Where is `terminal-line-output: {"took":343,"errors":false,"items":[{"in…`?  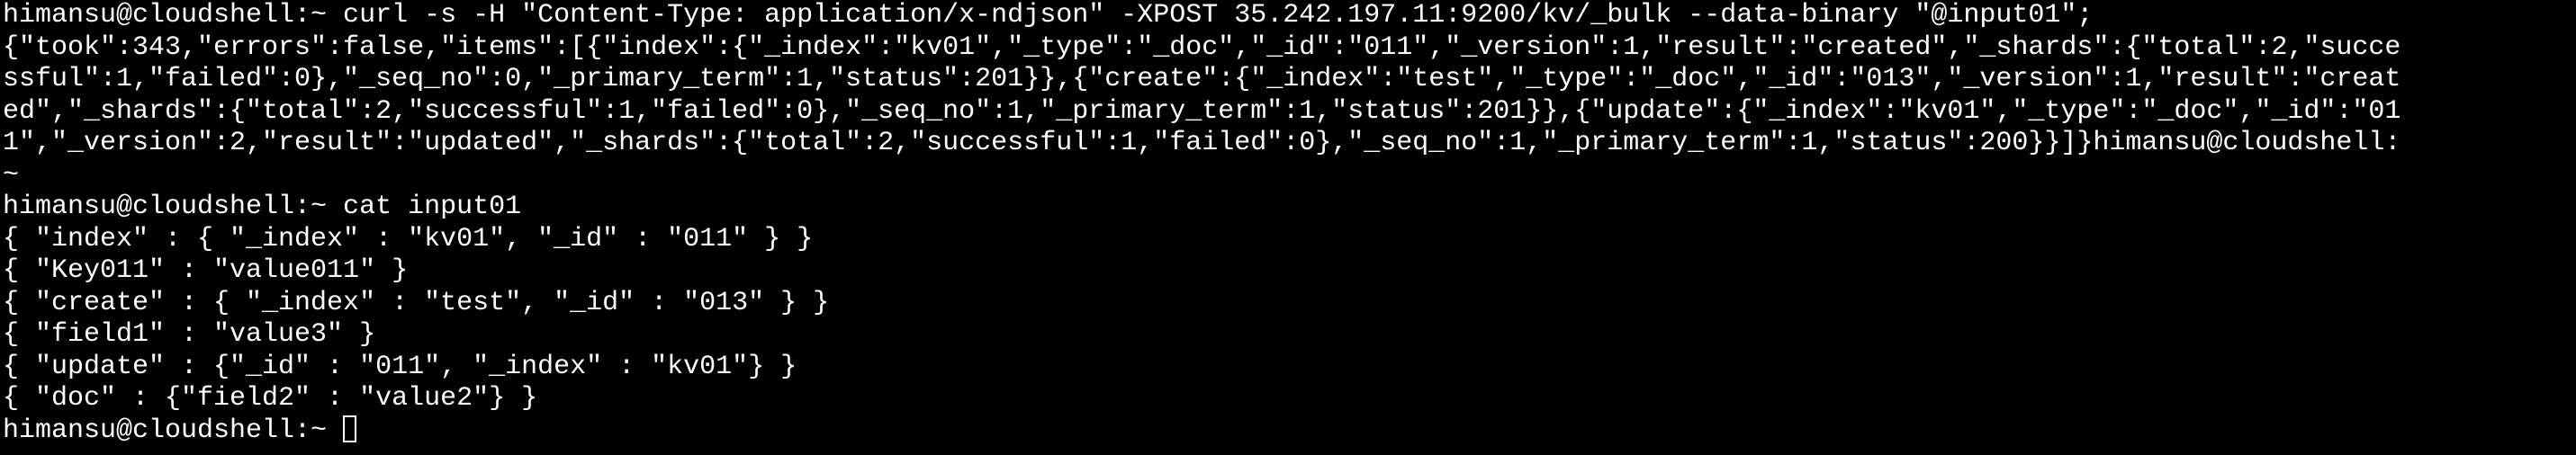 terminal-line-output: {"took":343,"errors":false,"items":[{"in… is located at coordinates (1202, 47).